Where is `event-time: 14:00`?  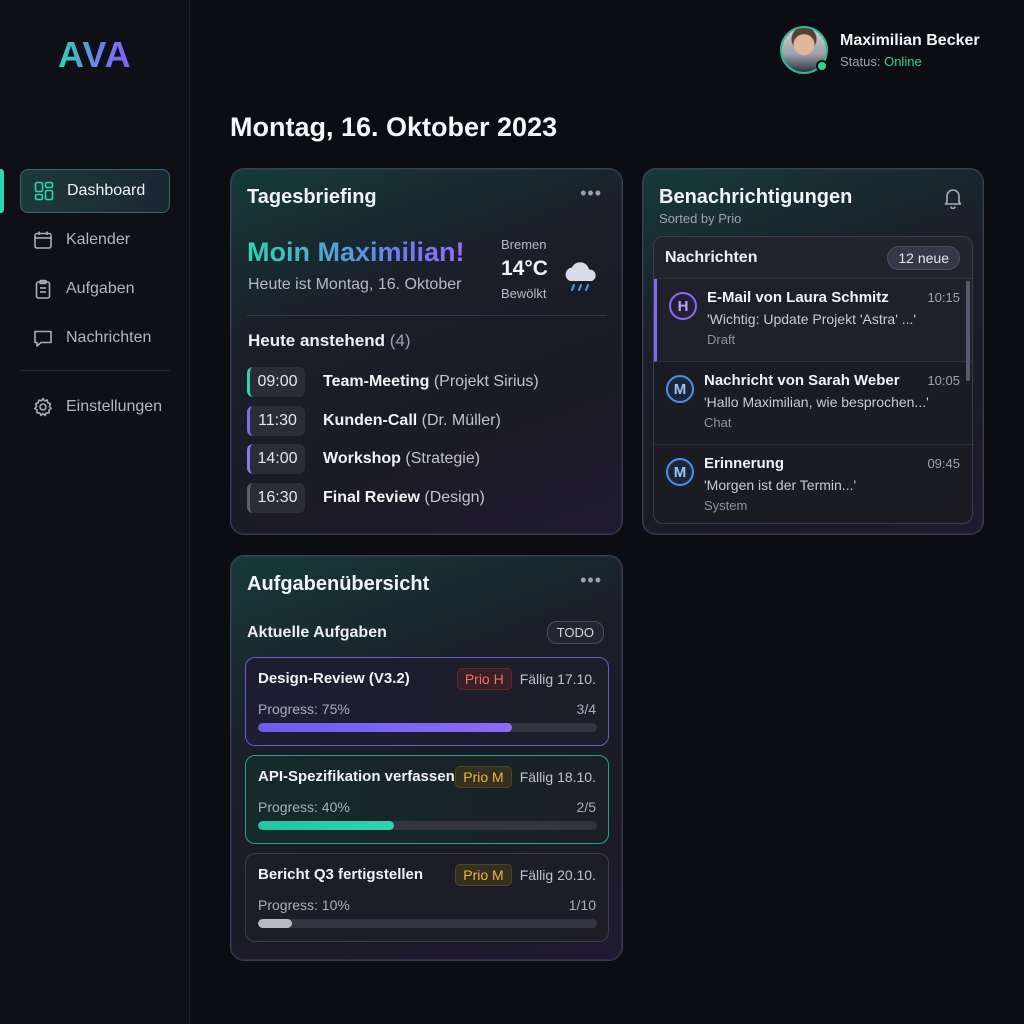
event-time: 14:00 is located at coordinates (276, 459).